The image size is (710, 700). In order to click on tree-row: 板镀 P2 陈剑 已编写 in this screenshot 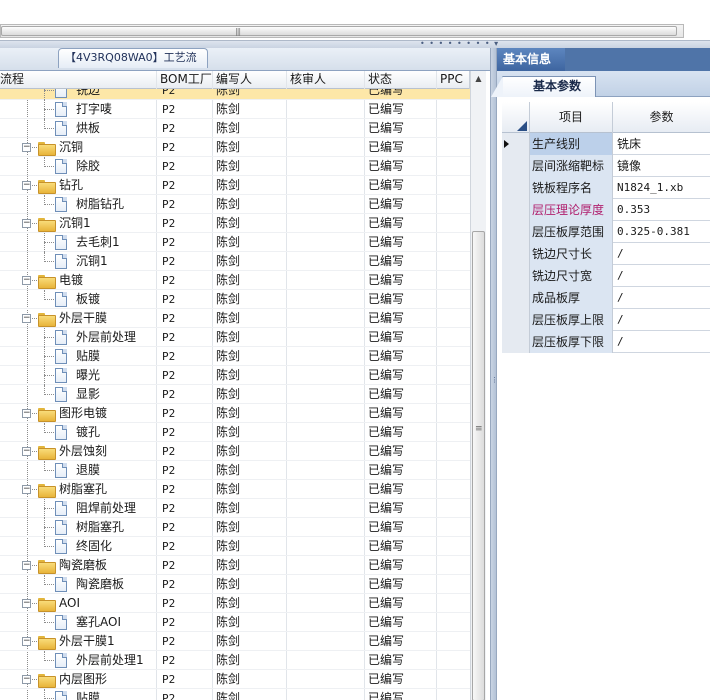, I will do `click(235, 299)`.